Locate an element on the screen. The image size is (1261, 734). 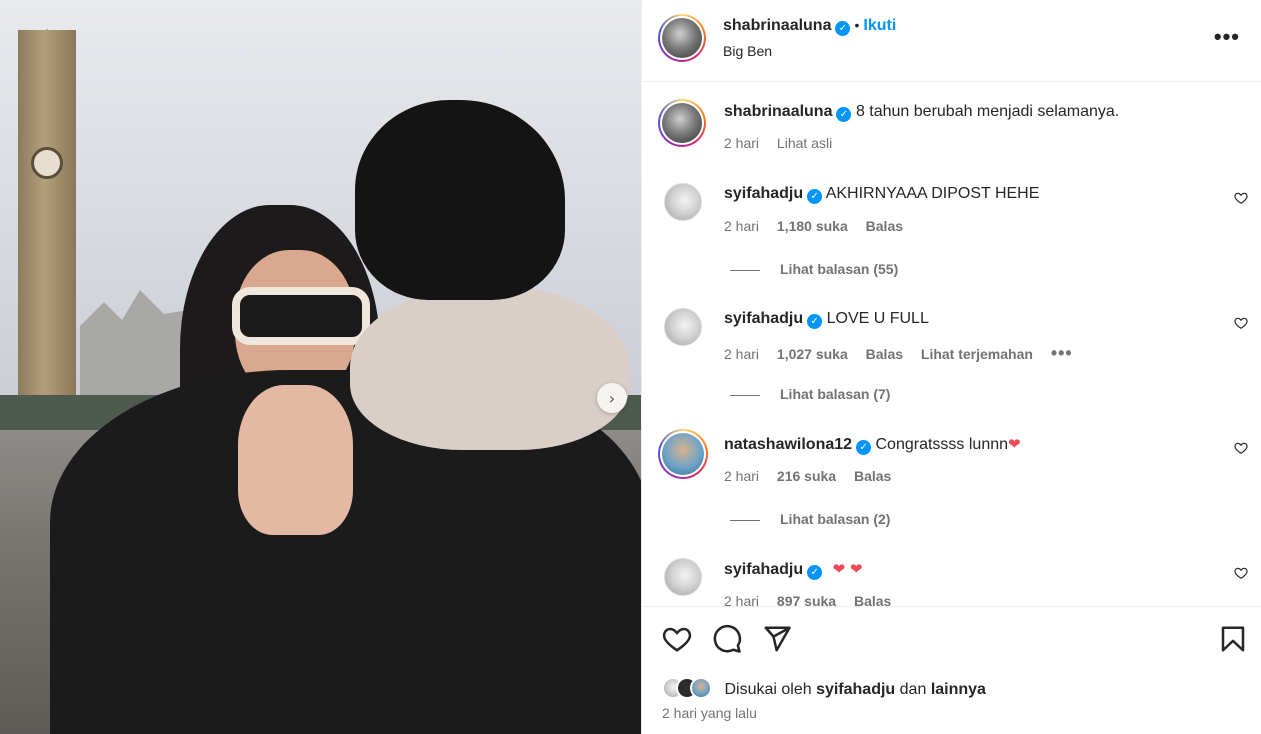
translate-button: Lihat terjemahan is located at coordinates (977, 354).